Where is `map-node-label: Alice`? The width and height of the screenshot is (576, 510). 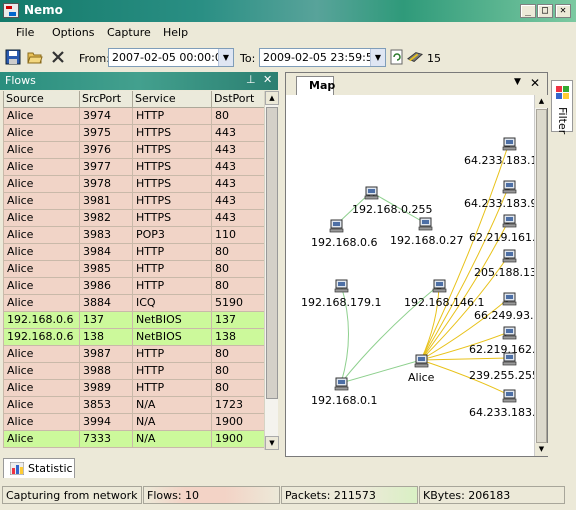
map-node-label: Alice is located at coordinates (421, 377).